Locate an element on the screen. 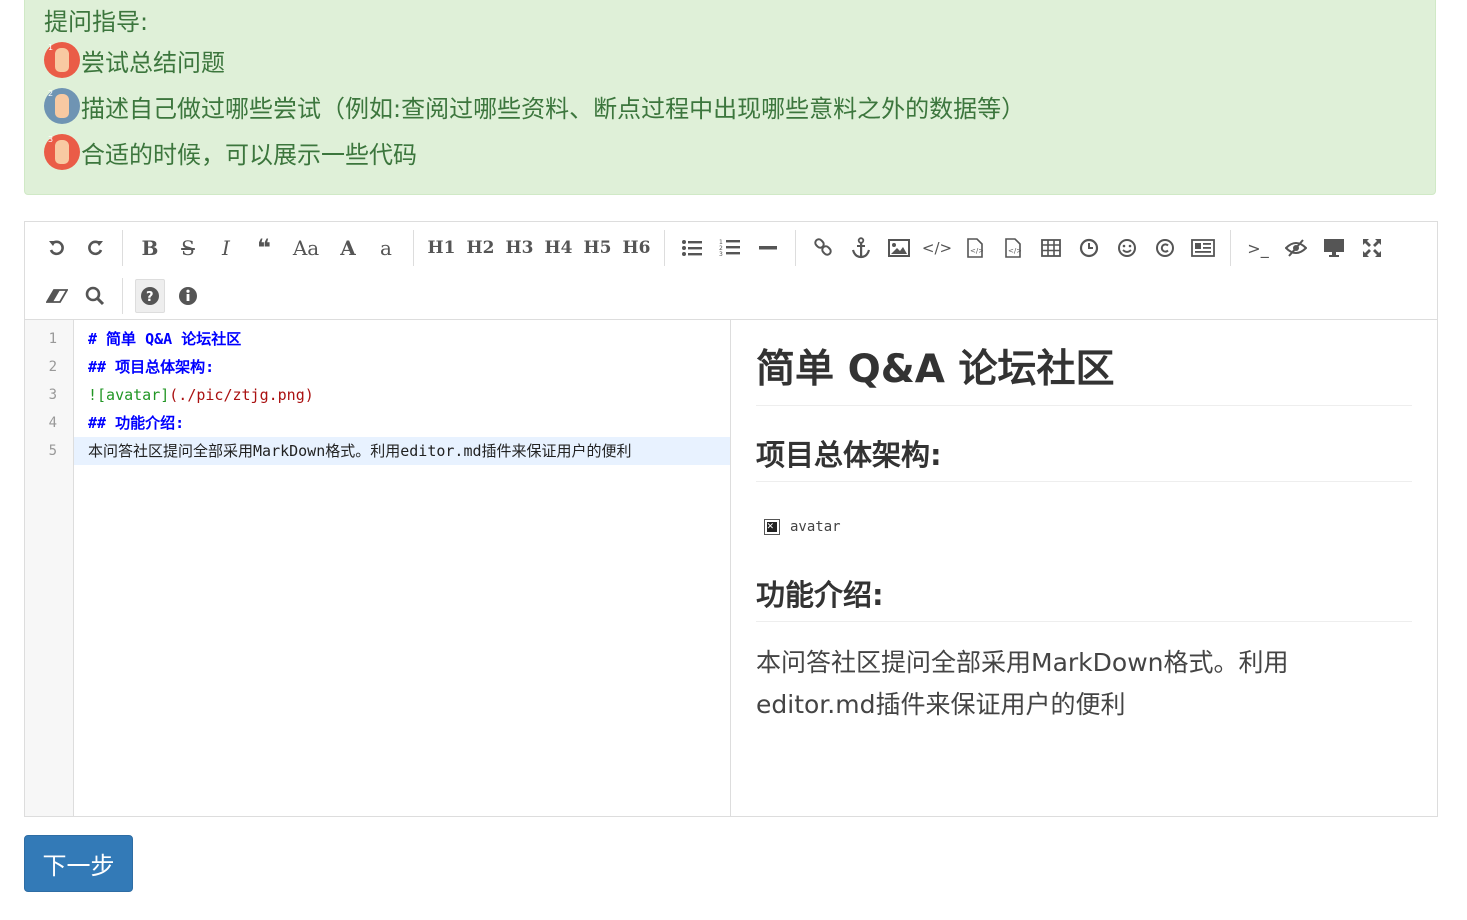 Image resolution: width=1467 pixels, height=920 pixels. code-image-syntax: ![avatar] is located at coordinates (129, 395).